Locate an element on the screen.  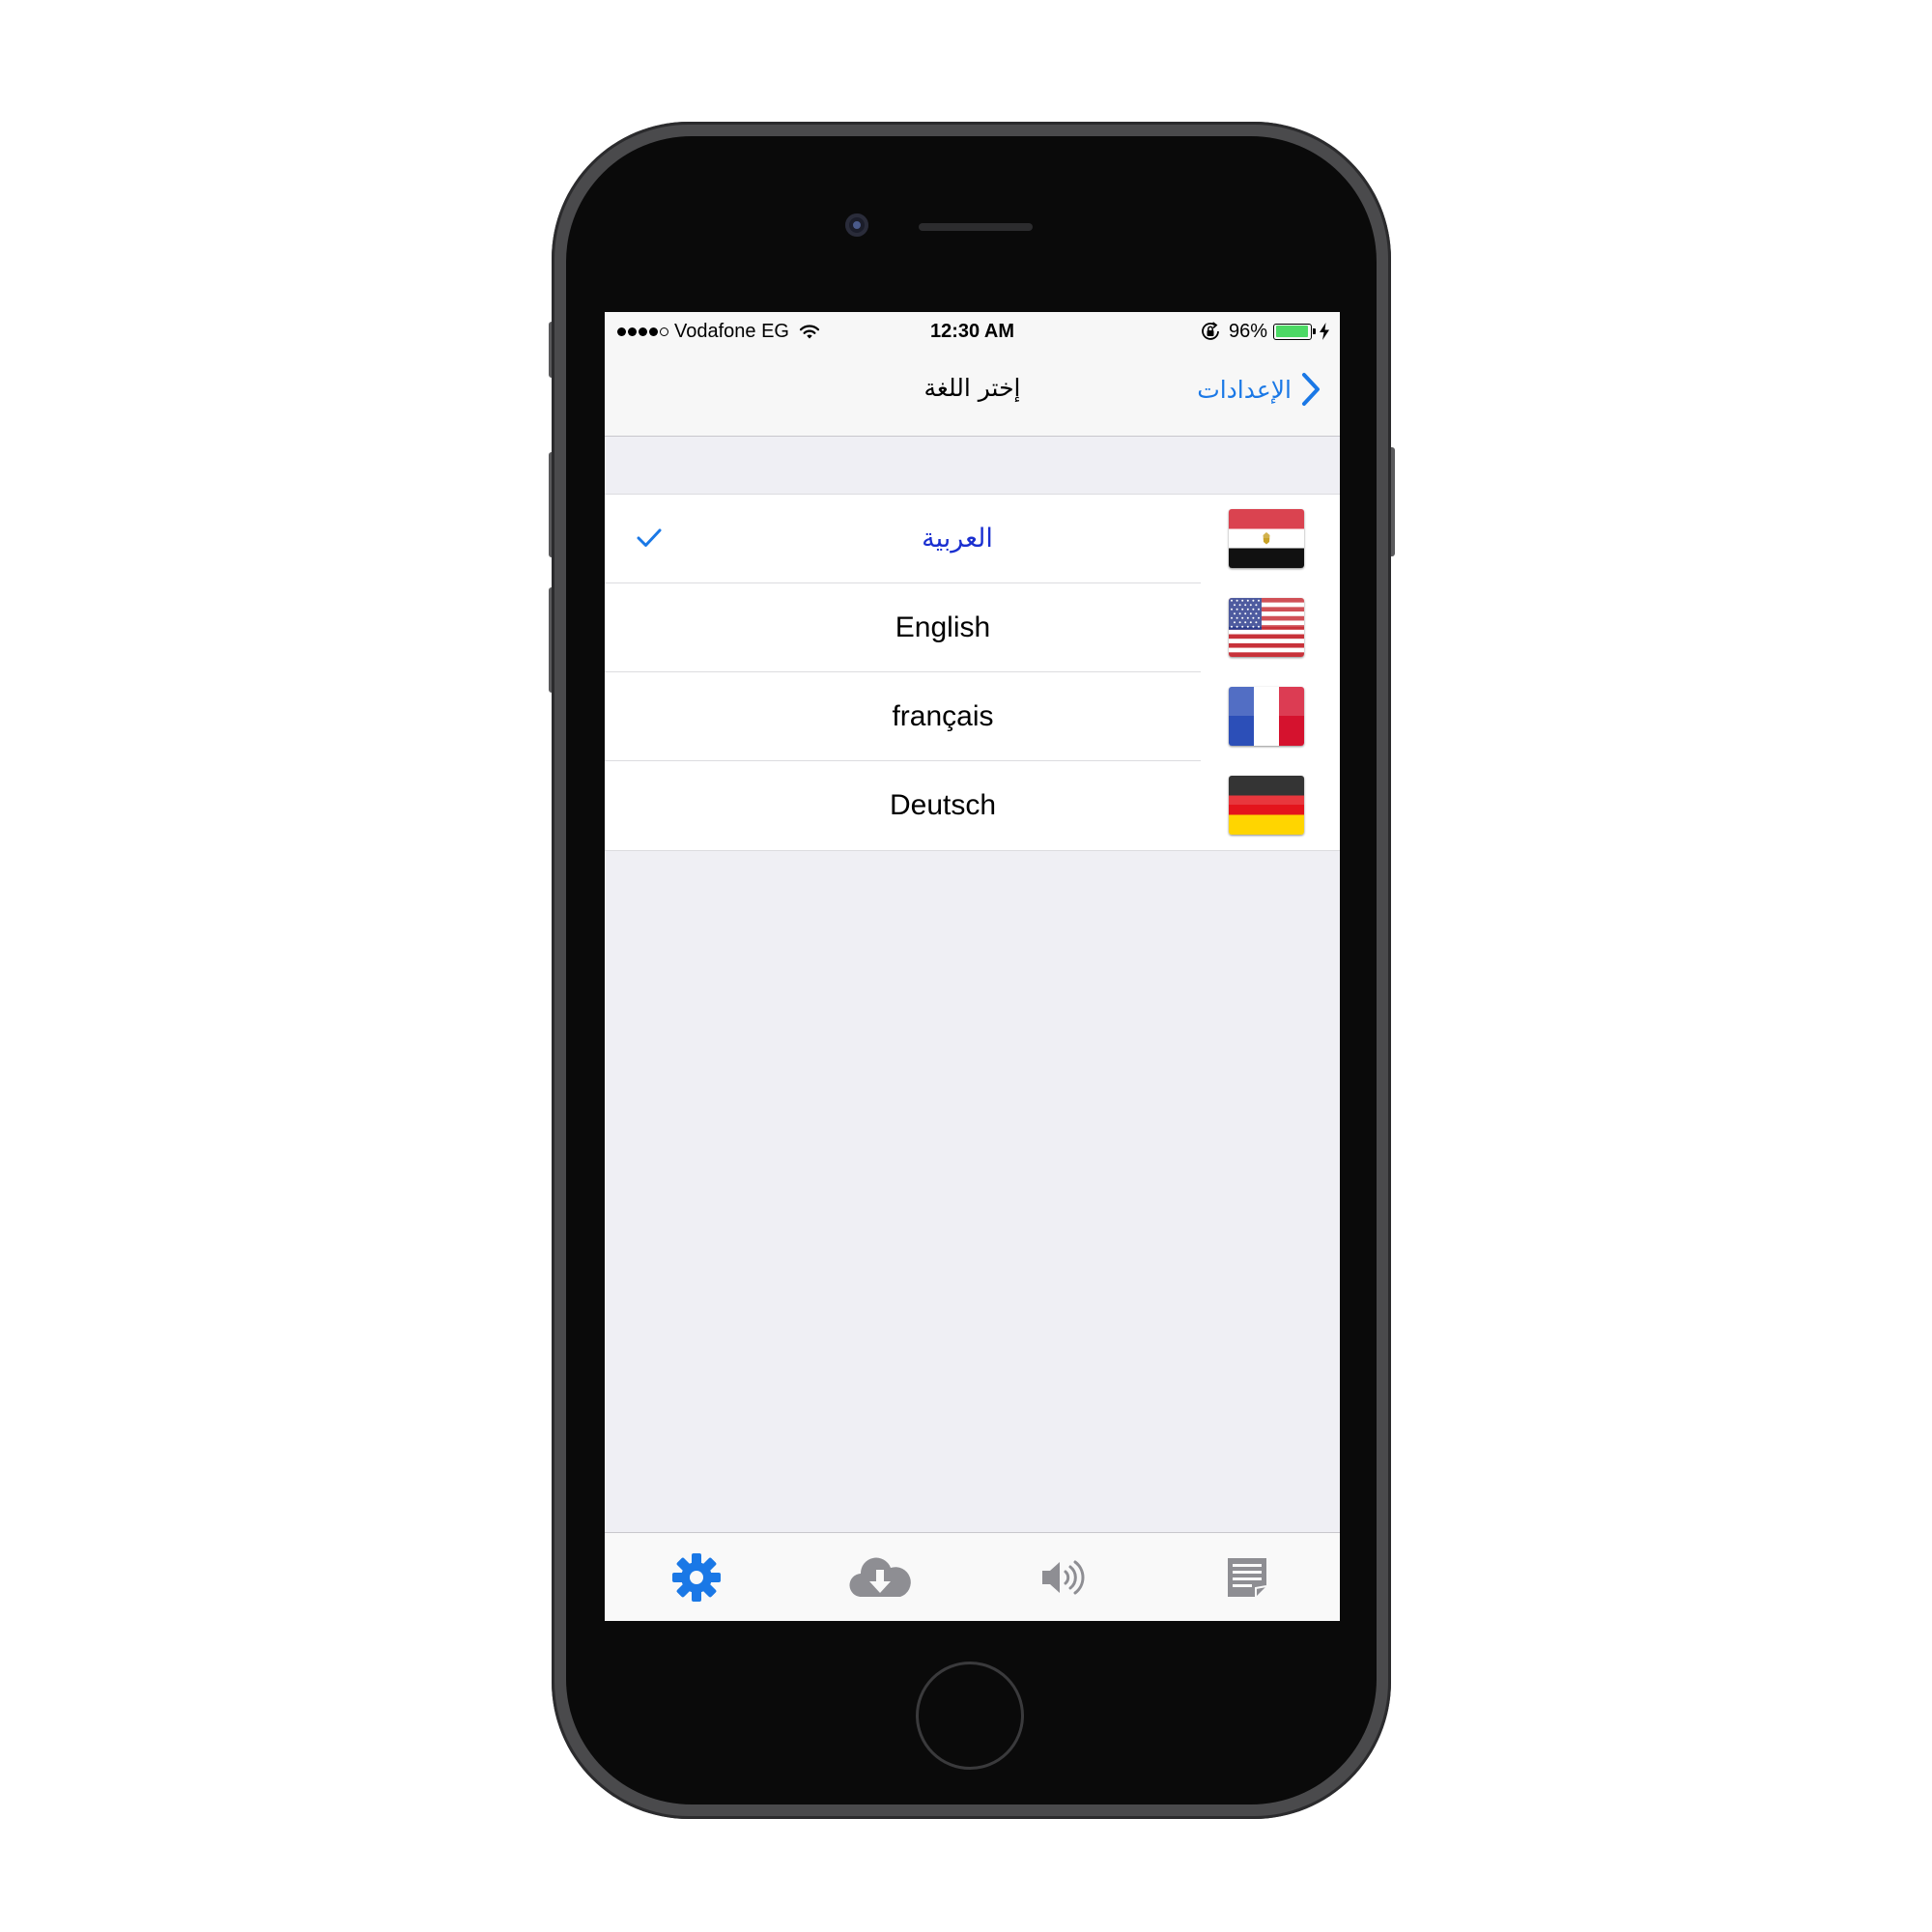
language-row-english: English is located at coordinates (972, 627).